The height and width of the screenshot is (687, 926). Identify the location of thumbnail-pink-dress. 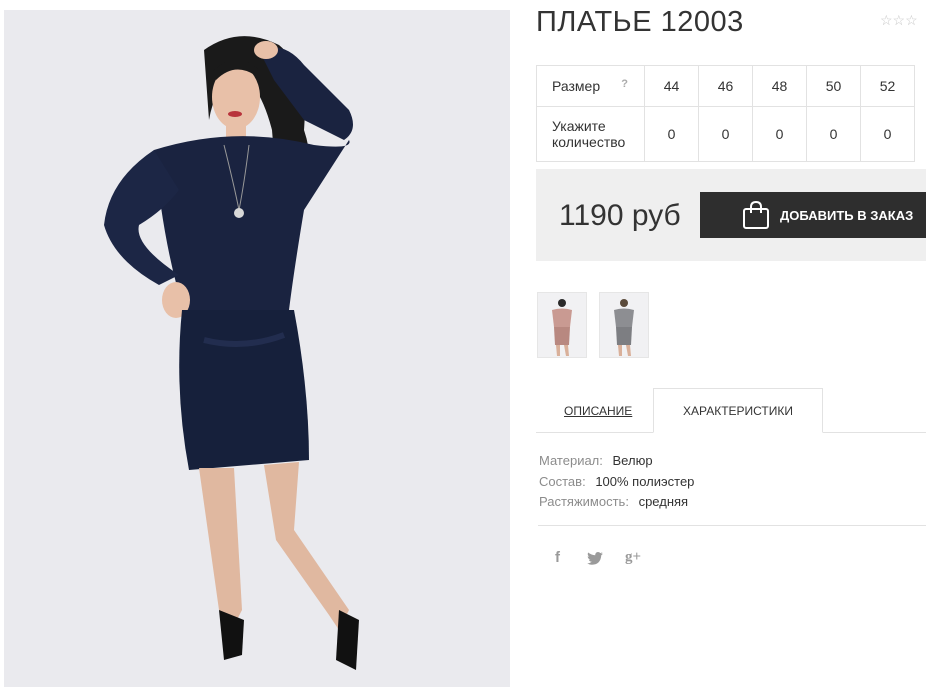
(562, 325).